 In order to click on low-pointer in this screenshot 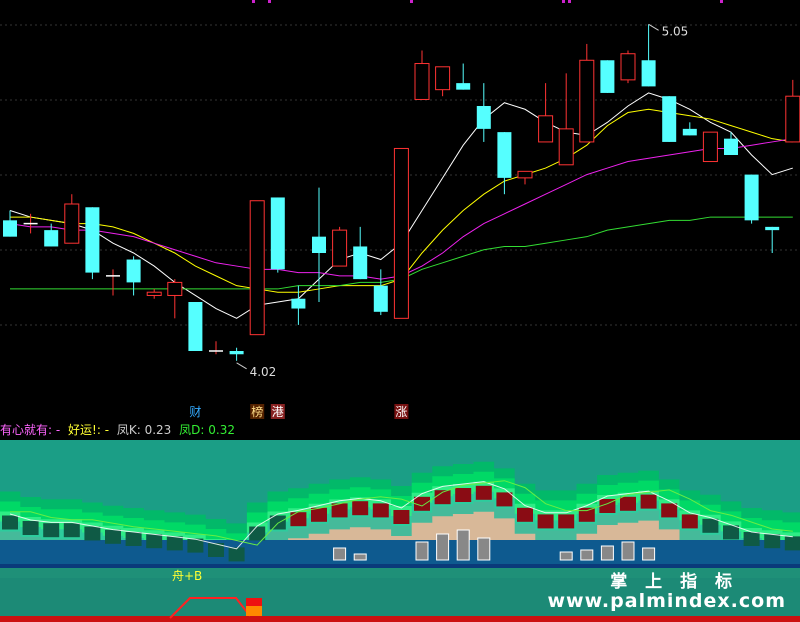, I will do `click(241, 366)`.